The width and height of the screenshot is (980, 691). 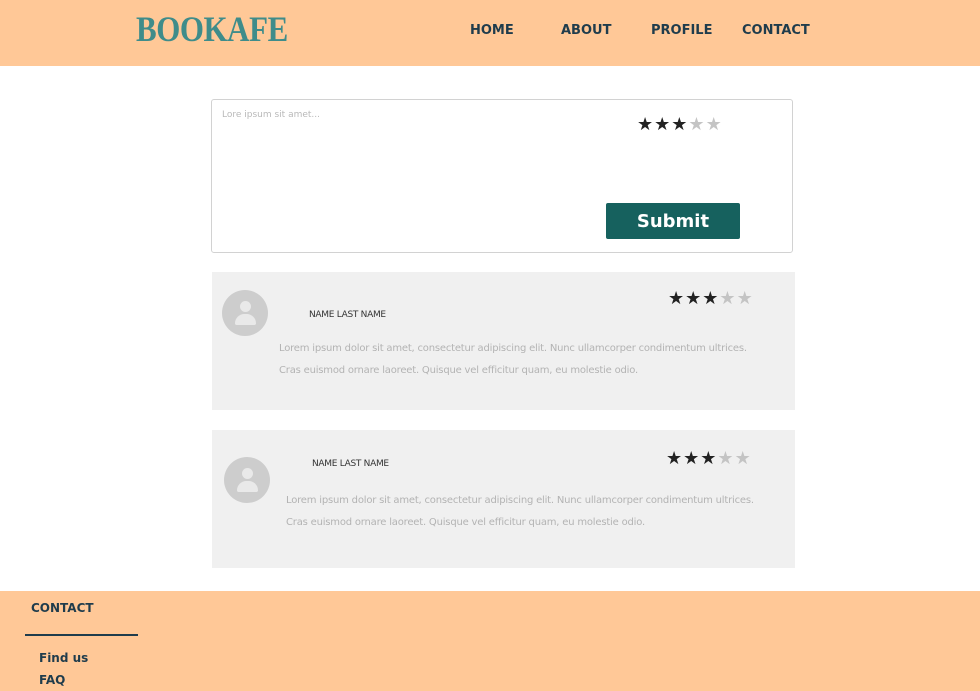 I want to click on submit-button: Submit, so click(x=673, y=221).